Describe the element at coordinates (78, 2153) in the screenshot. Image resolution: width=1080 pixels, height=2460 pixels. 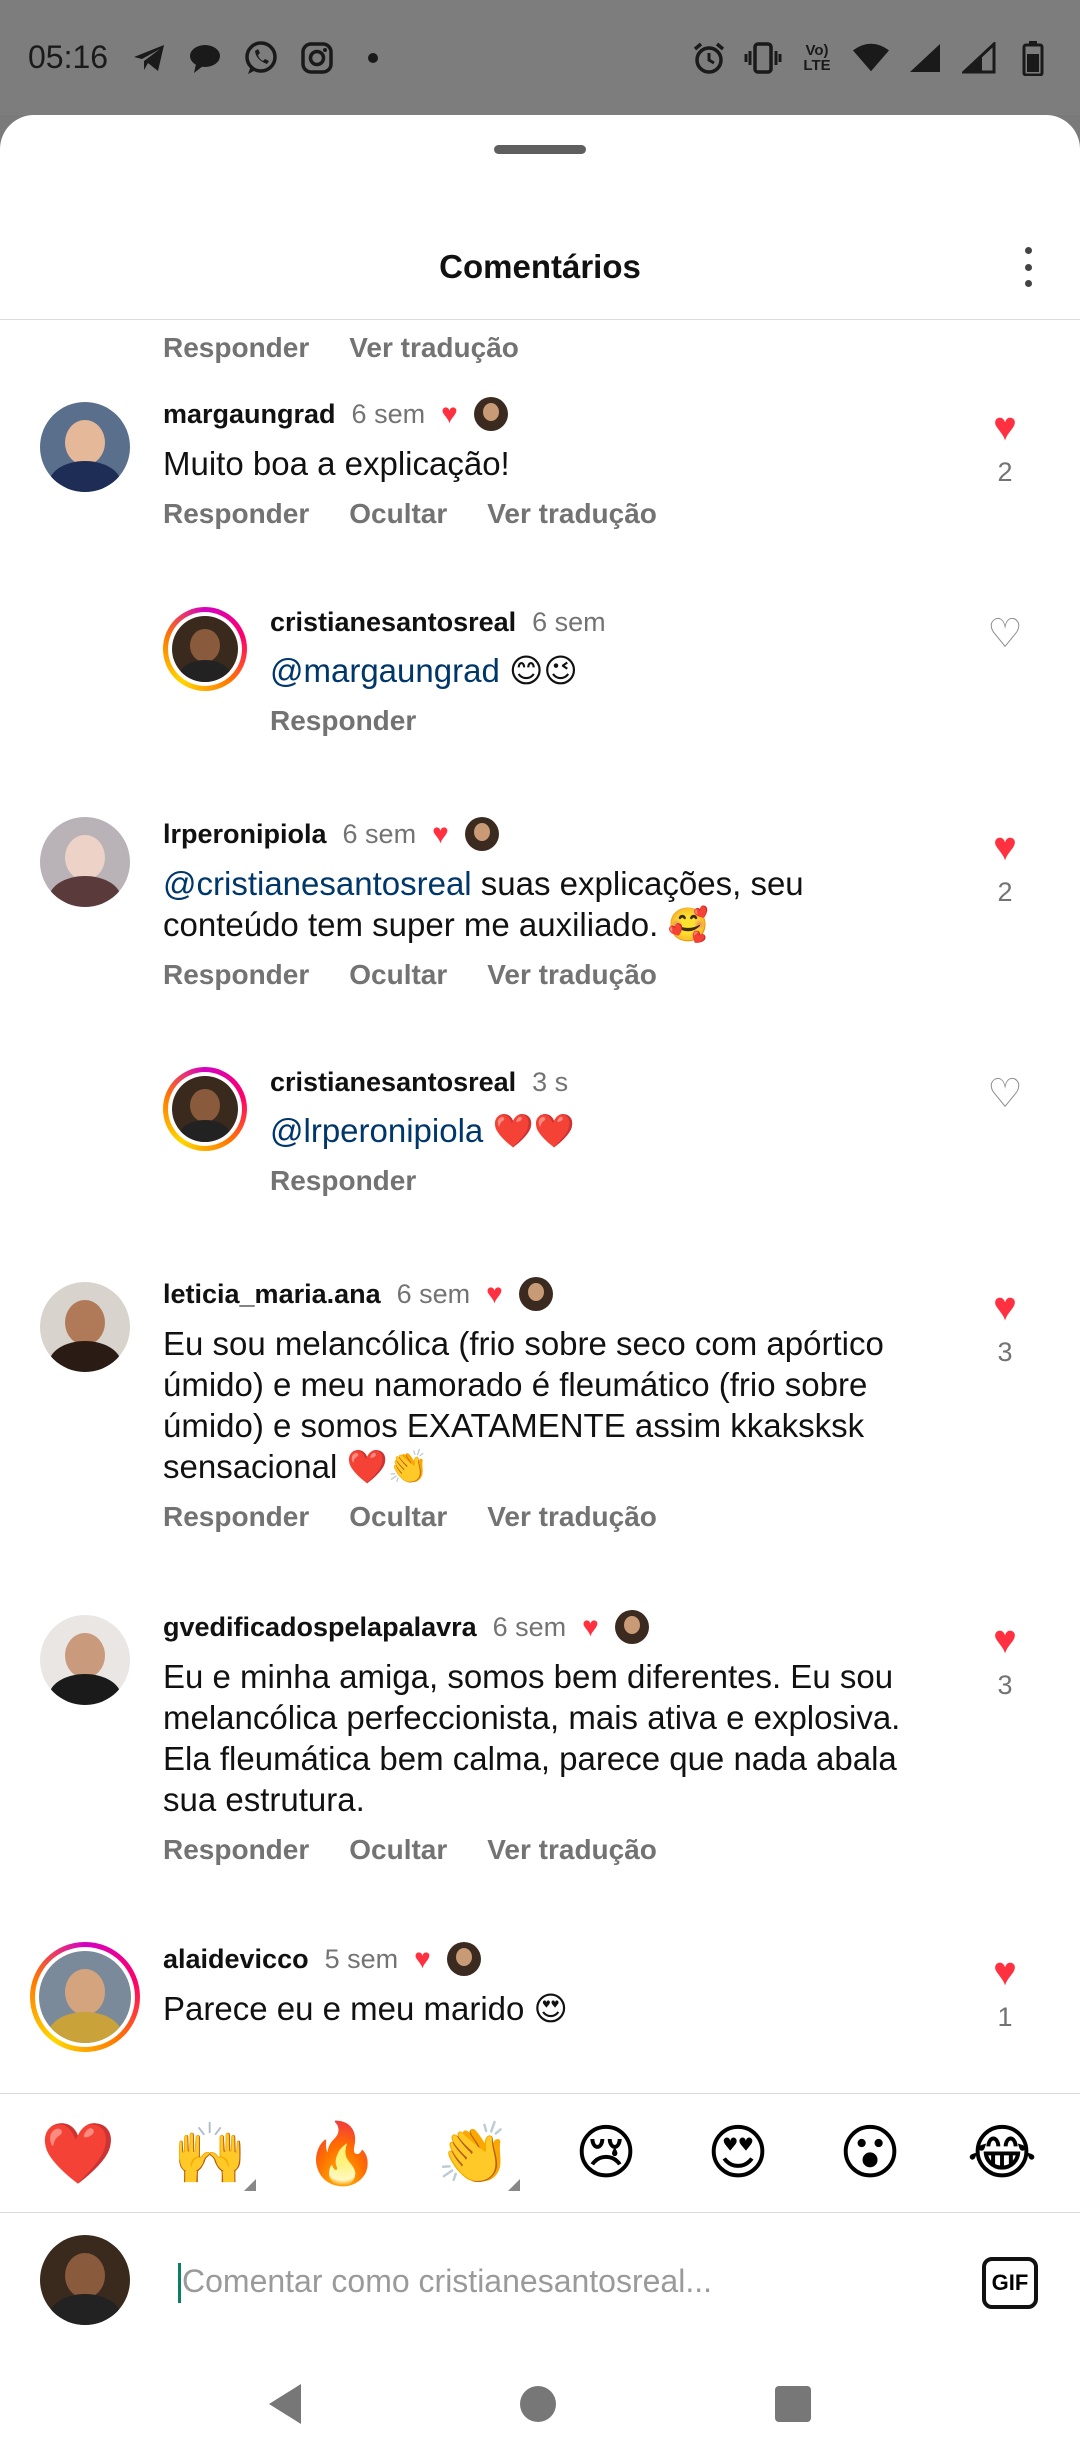
I see `emoji-heart-button: ❤️` at that location.